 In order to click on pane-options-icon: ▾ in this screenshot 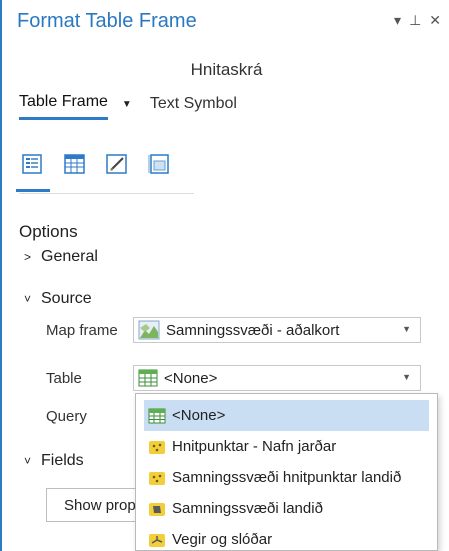, I will do `click(397, 20)`.